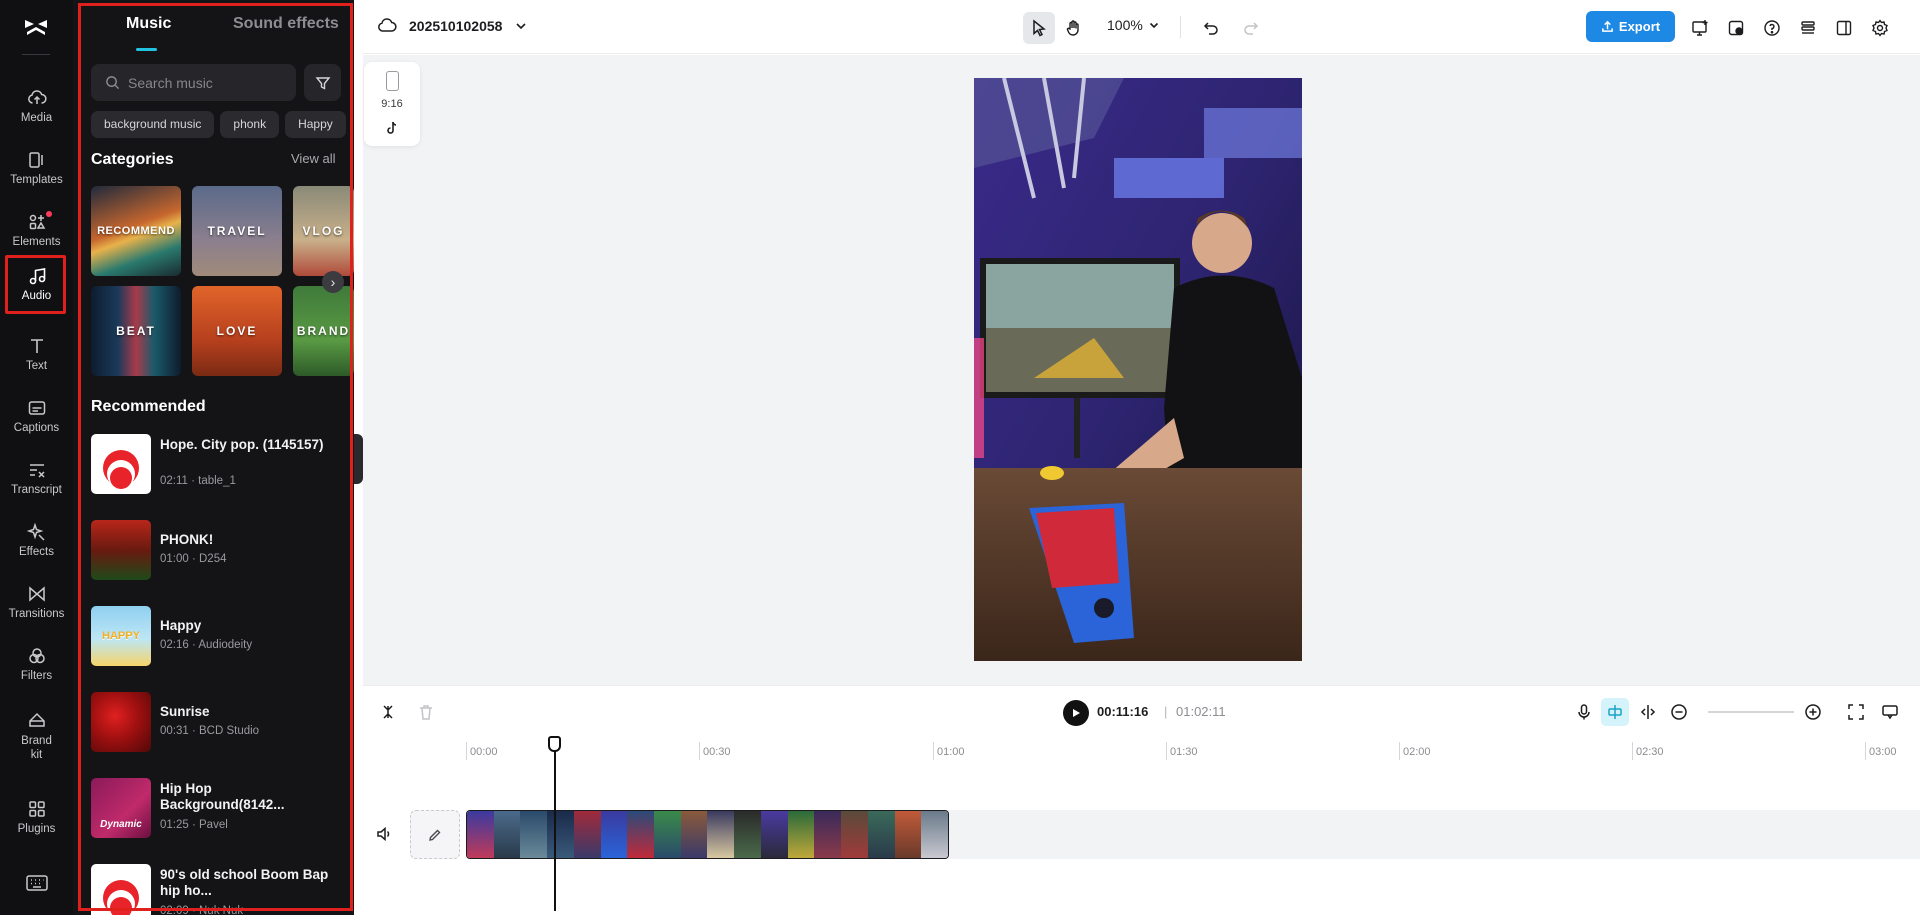 The height and width of the screenshot is (915, 1920). What do you see at coordinates (216, 723) in the screenshot?
I see `track-item: Sunrise 00:31 · BCD Studio` at bounding box center [216, 723].